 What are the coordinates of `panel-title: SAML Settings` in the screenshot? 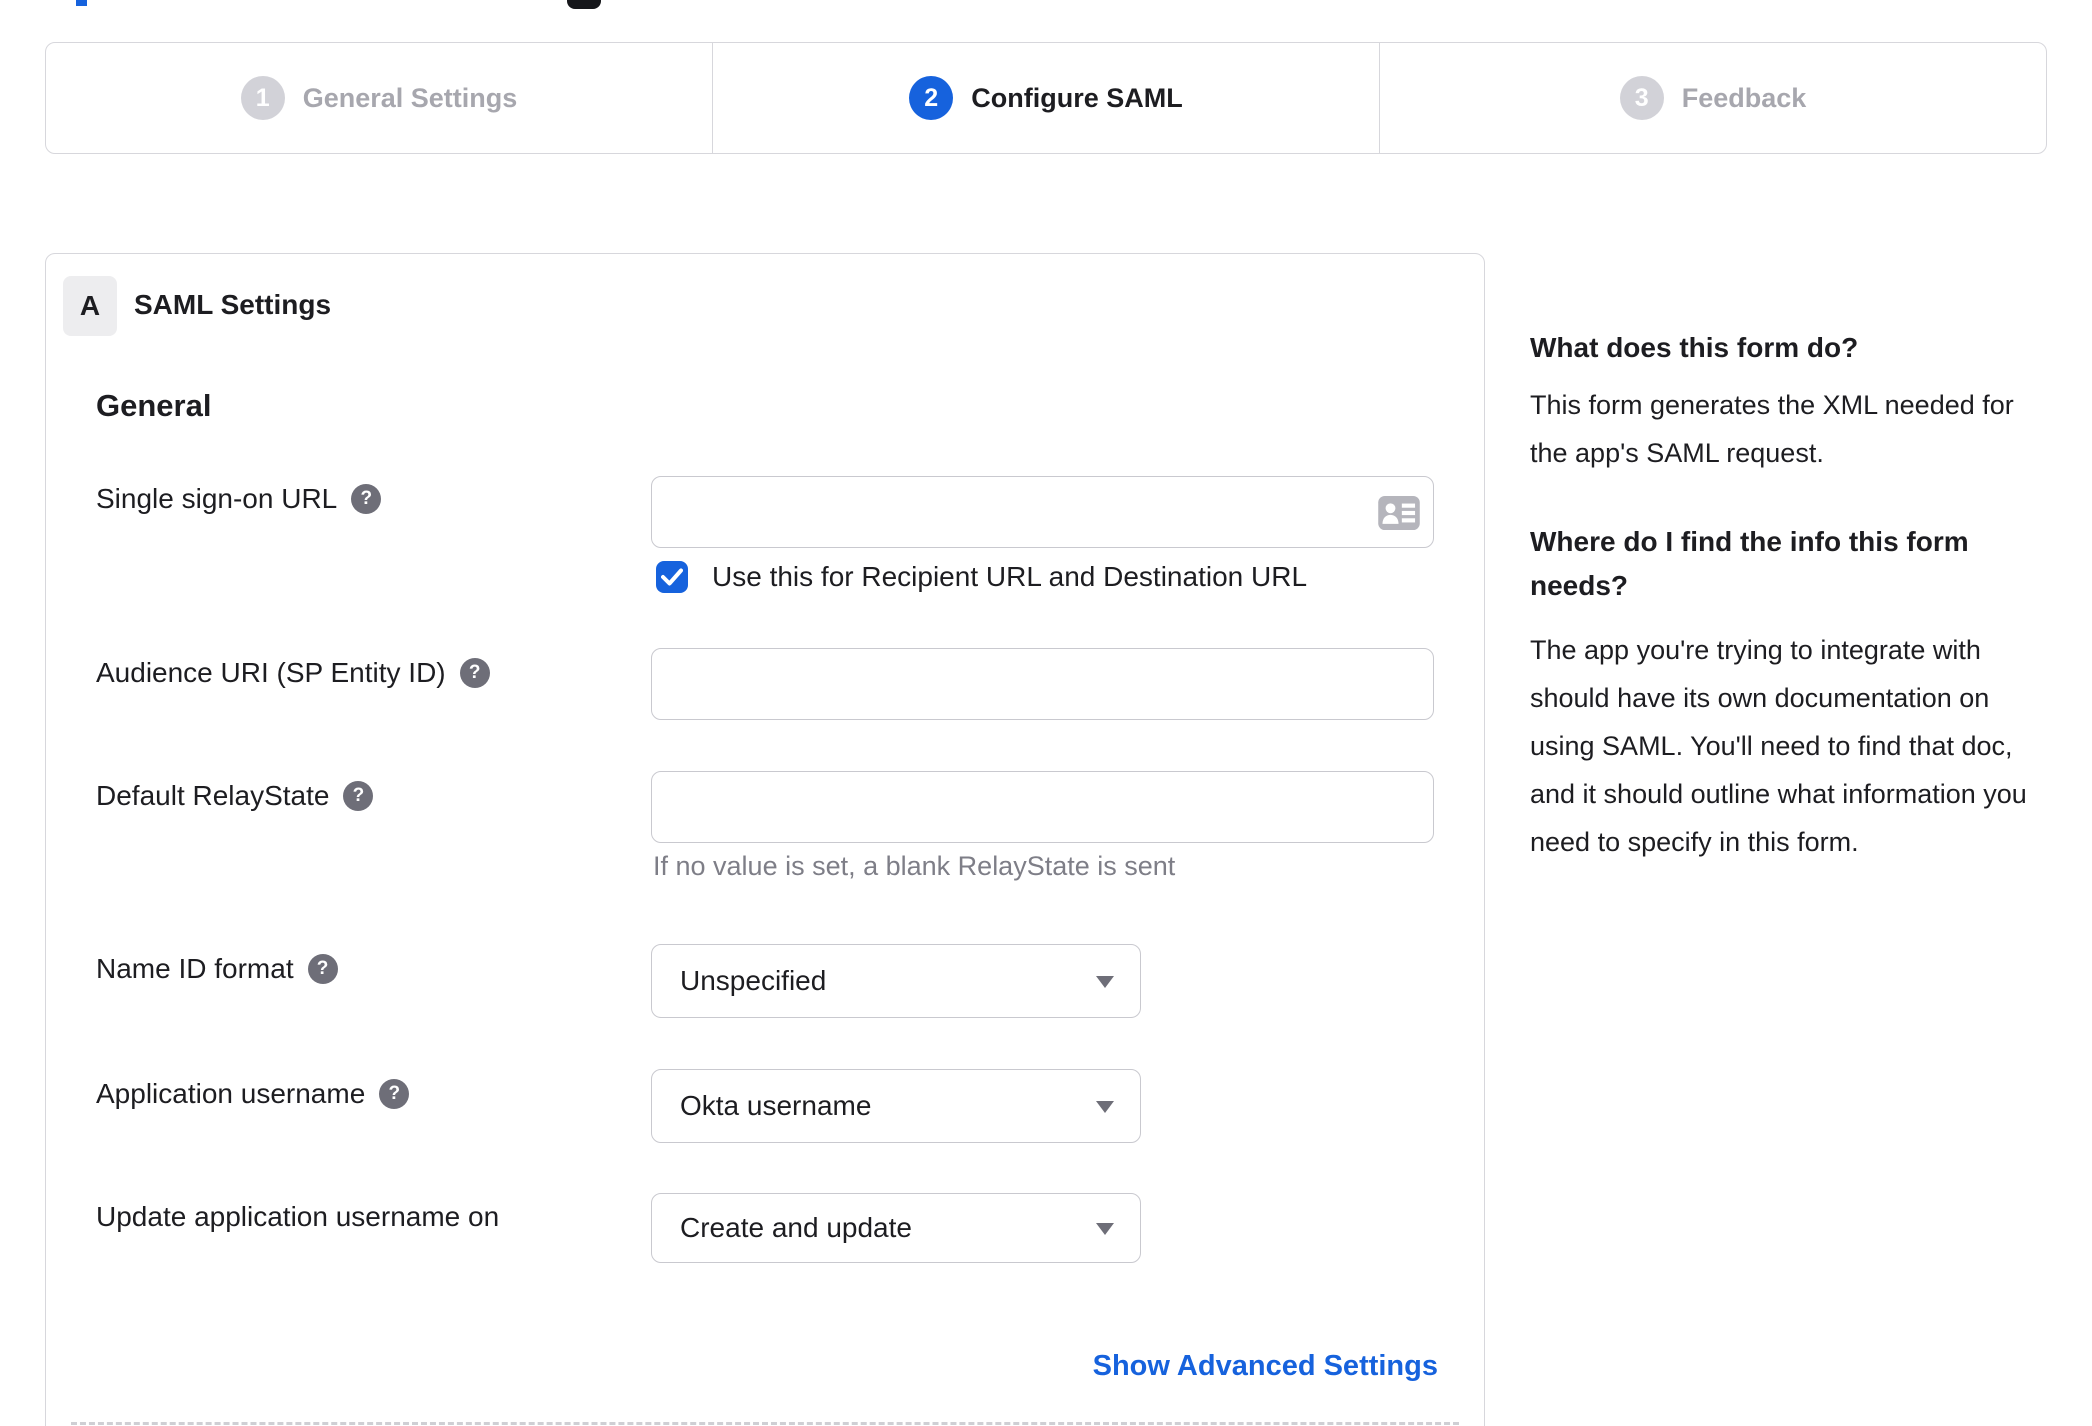 It's located at (233, 304).